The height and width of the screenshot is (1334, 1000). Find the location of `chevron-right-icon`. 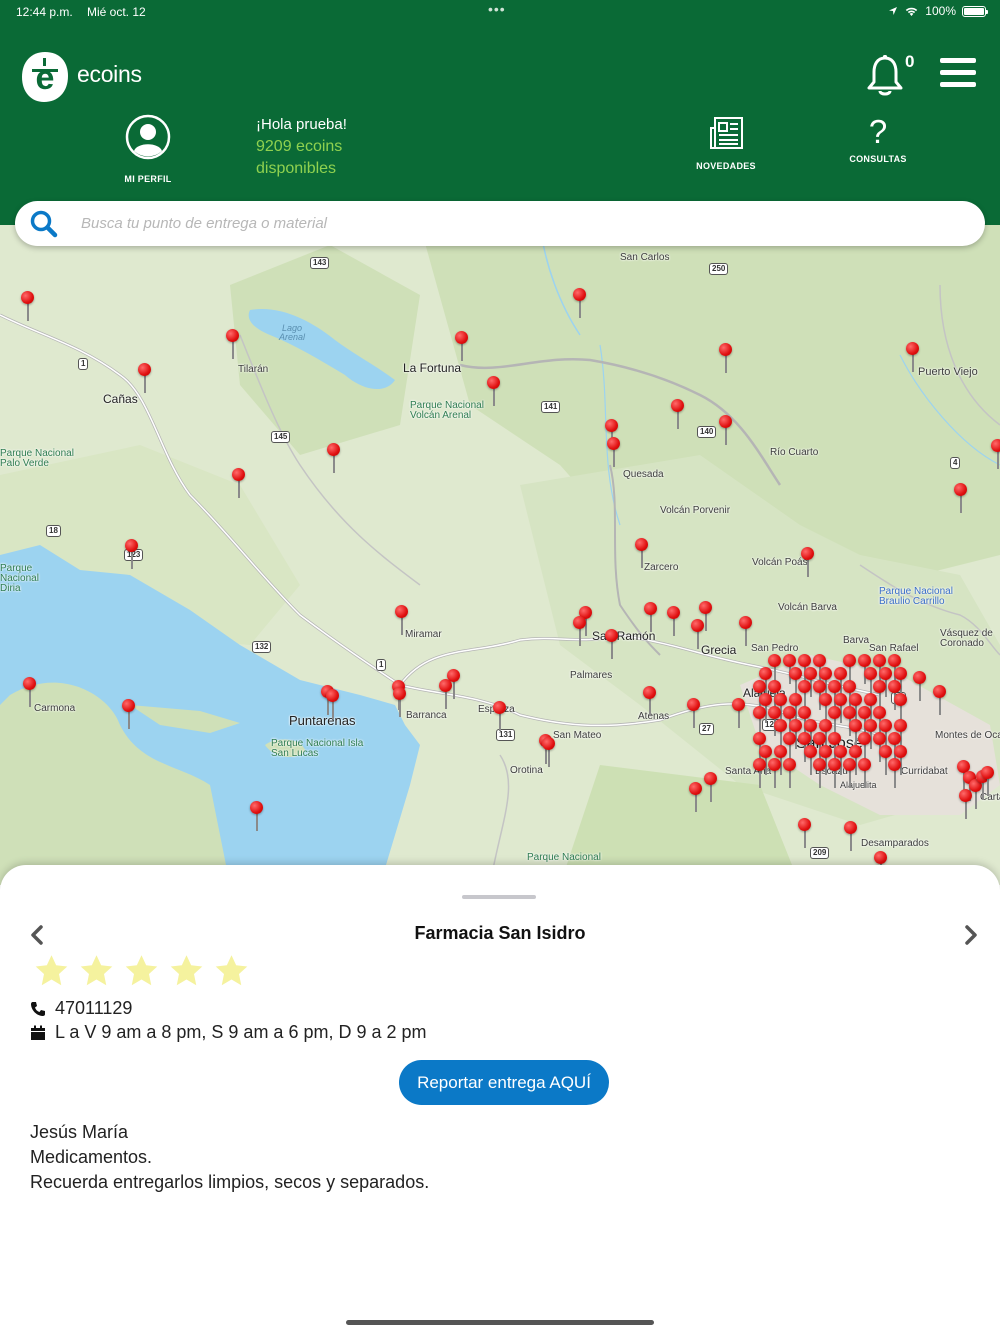

chevron-right-icon is located at coordinates (971, 935).